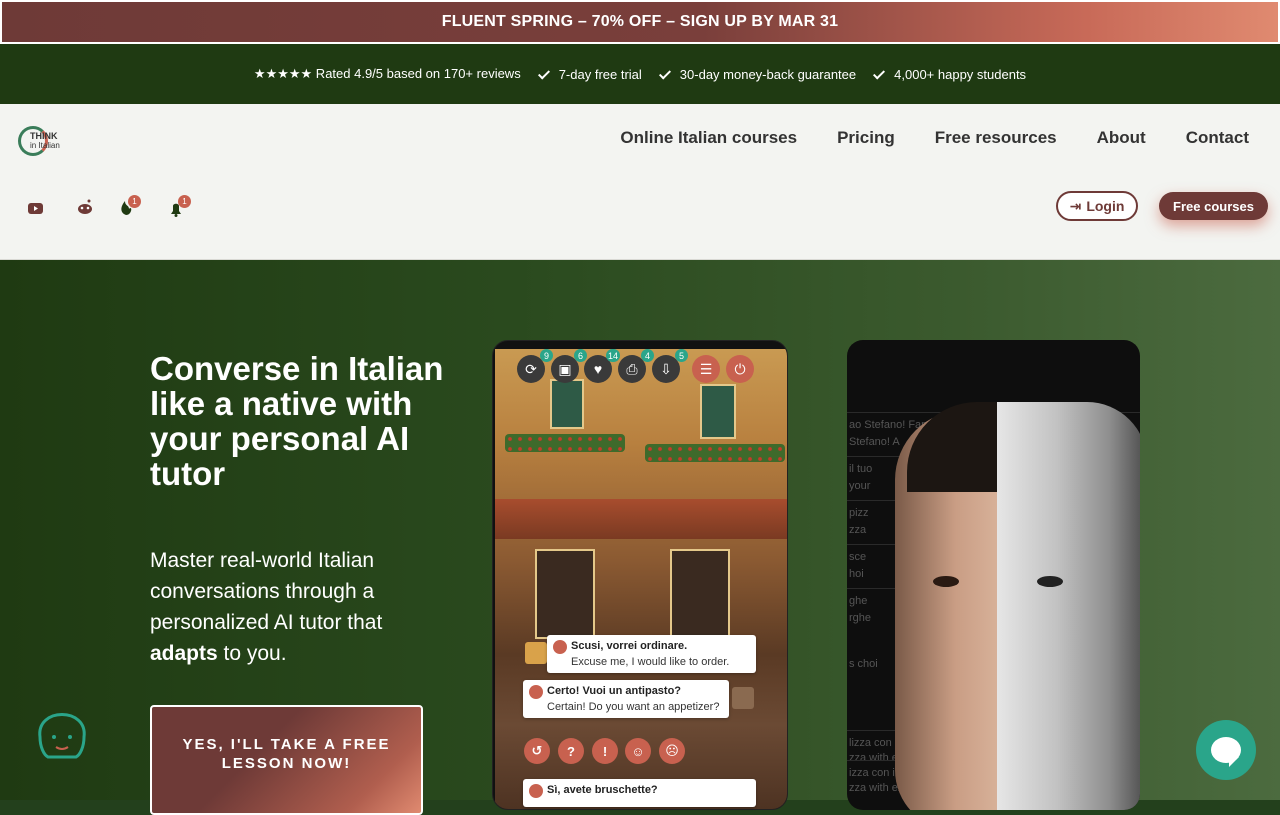  I want to click on image-icon: ▣, so click(565, 368).